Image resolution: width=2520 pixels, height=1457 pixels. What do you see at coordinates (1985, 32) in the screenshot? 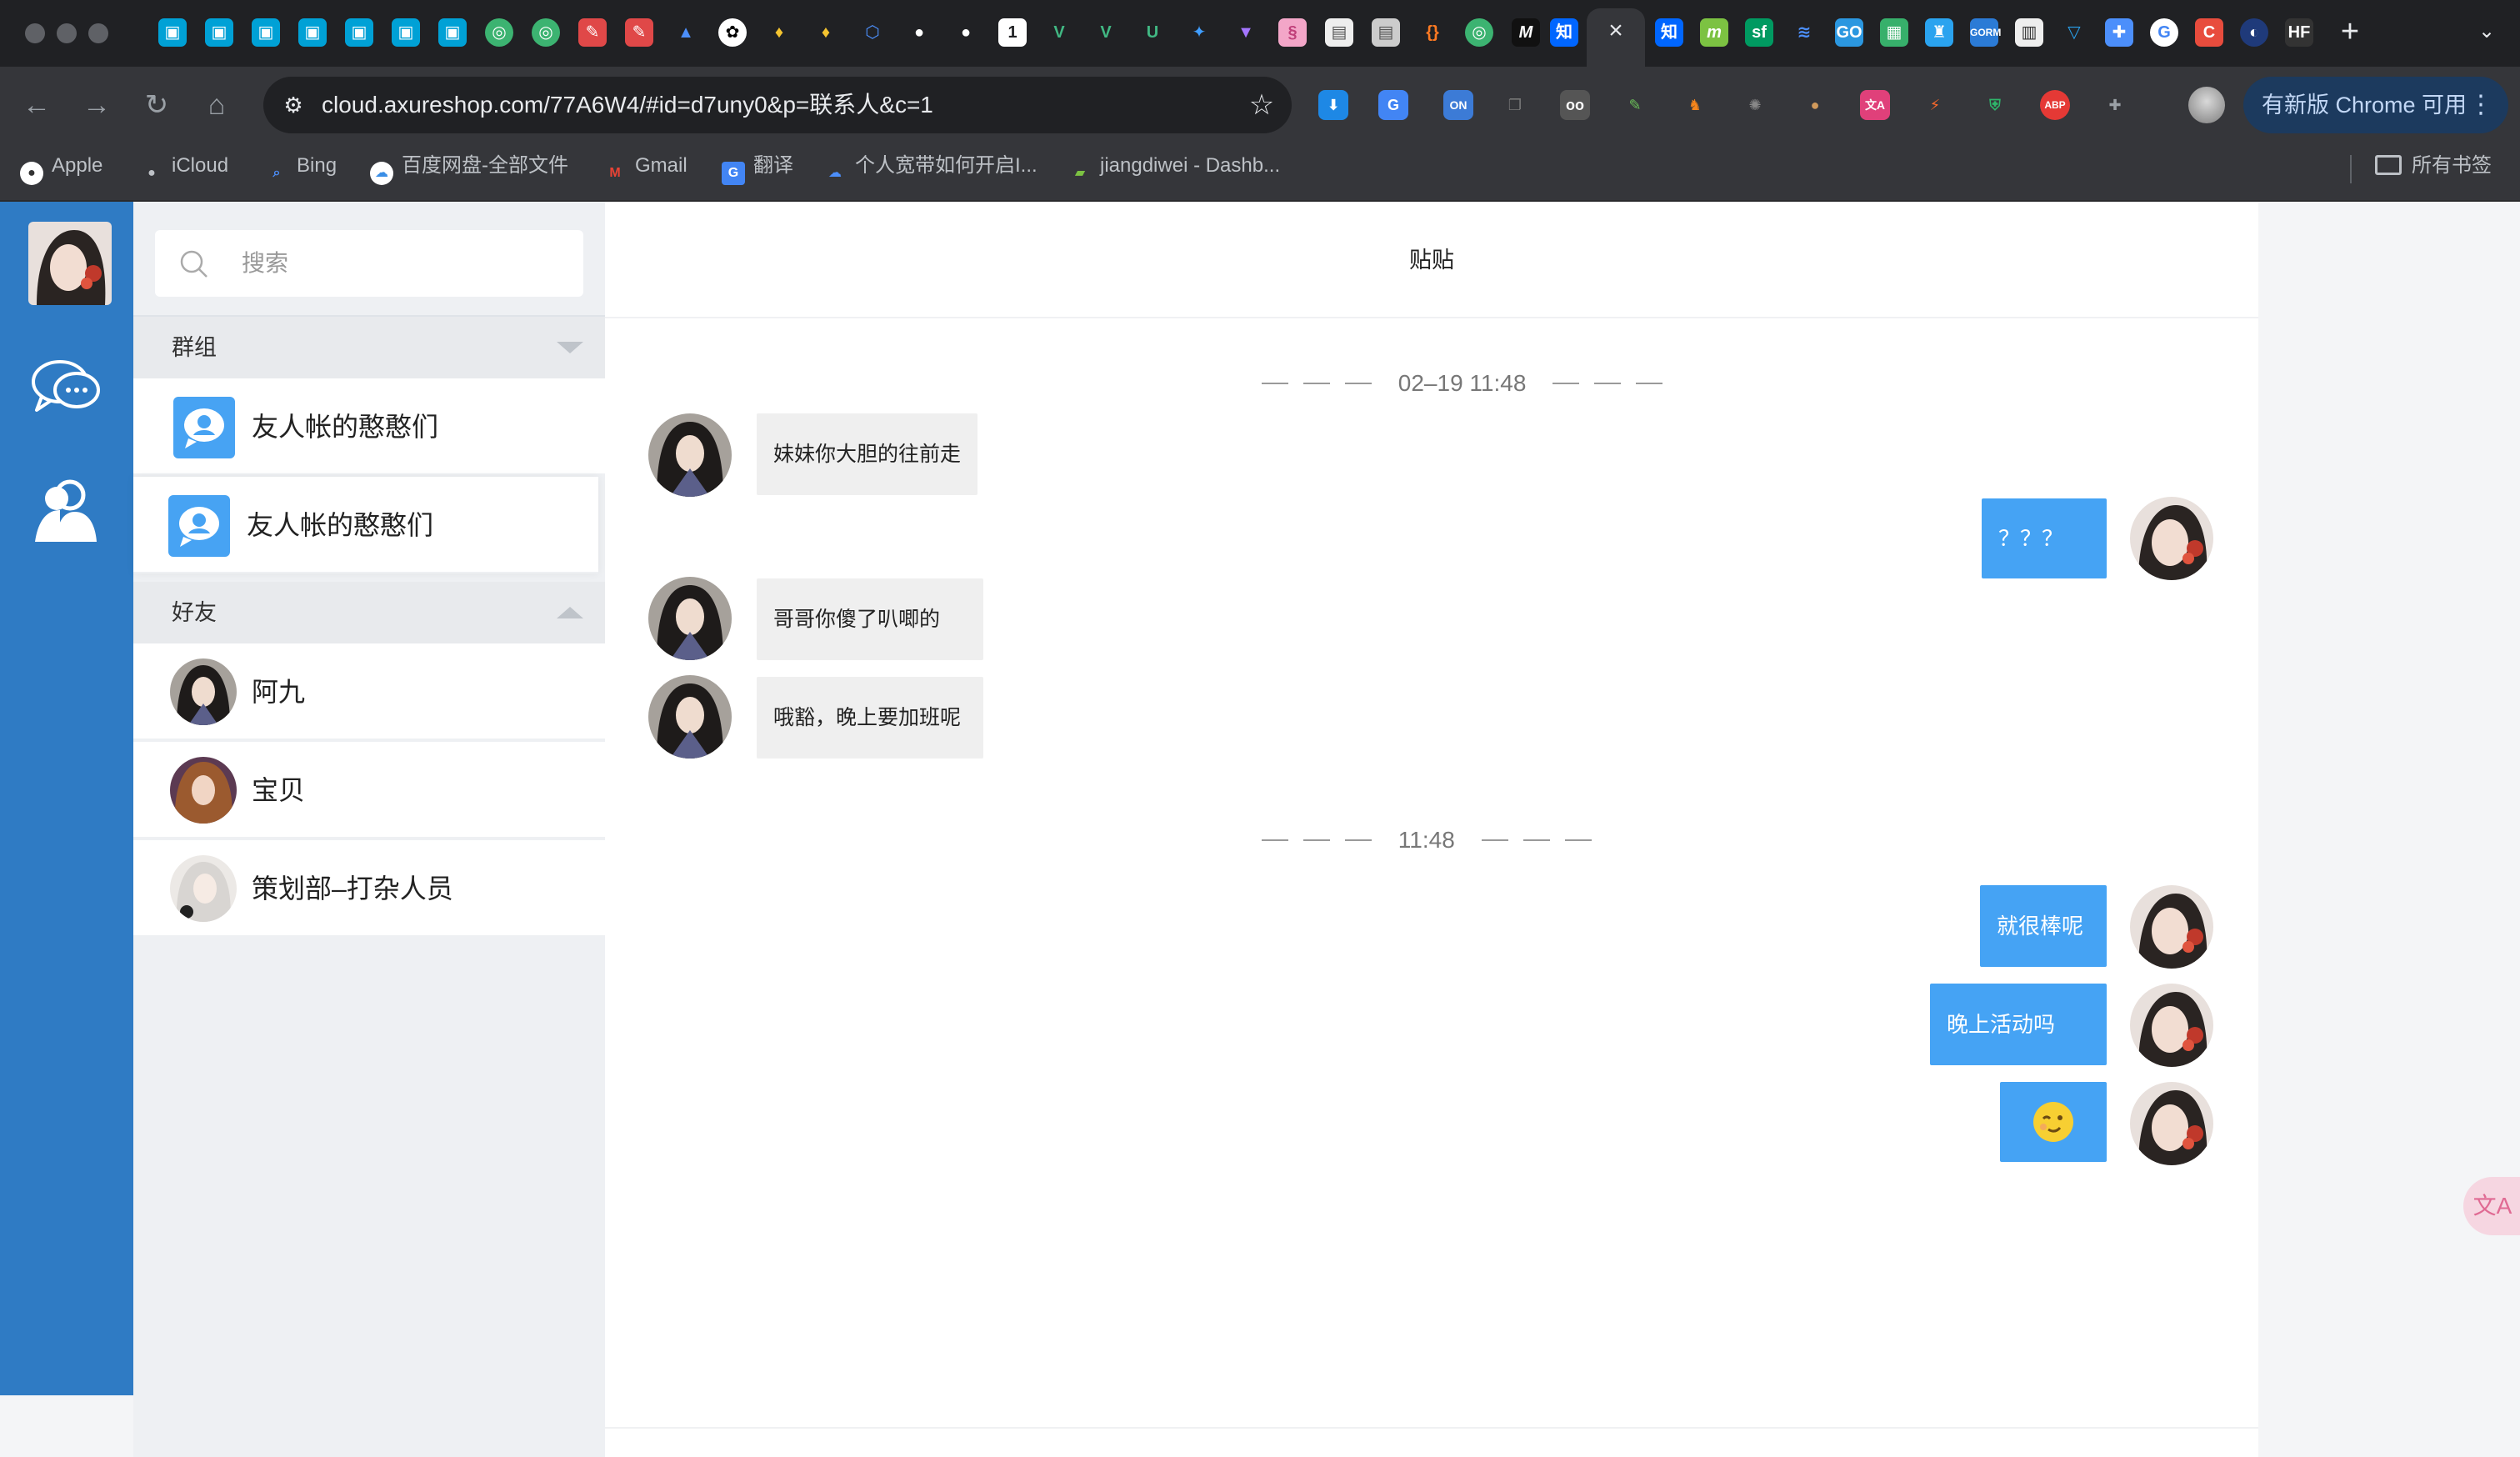
I see `tab-gorm-icon: GORM` at bounding box center [1985, 32].